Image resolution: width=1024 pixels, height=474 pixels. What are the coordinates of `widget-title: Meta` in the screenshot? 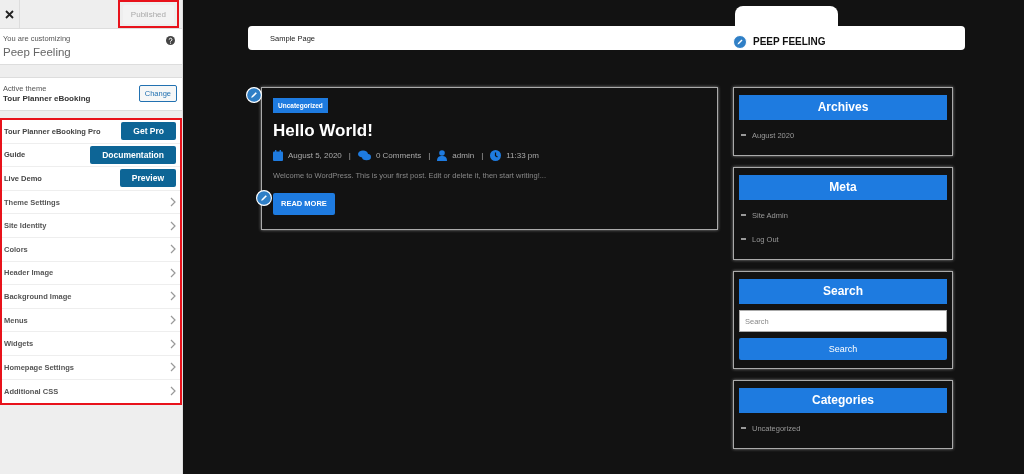 It's located at (843, 187).